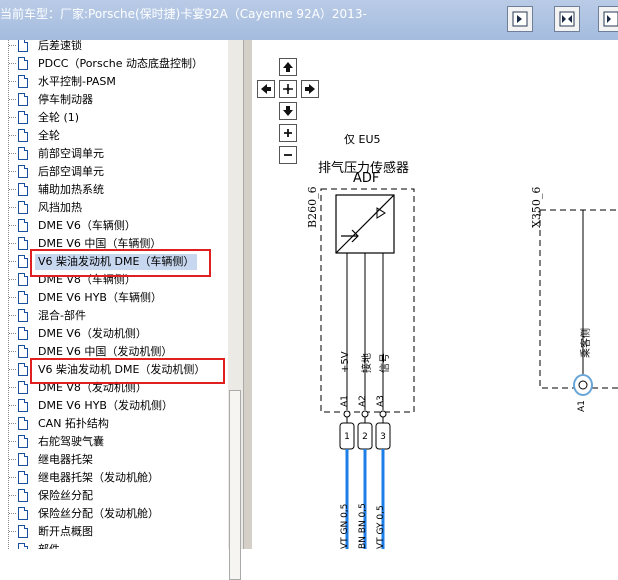 The width and height of the screenshot is (618, 580). What do you see at coordinates (98, 513) in the screenshot?
I see `tree-item-label: 保险丝分配（发动机舱）` at bounding box center [98, 513].